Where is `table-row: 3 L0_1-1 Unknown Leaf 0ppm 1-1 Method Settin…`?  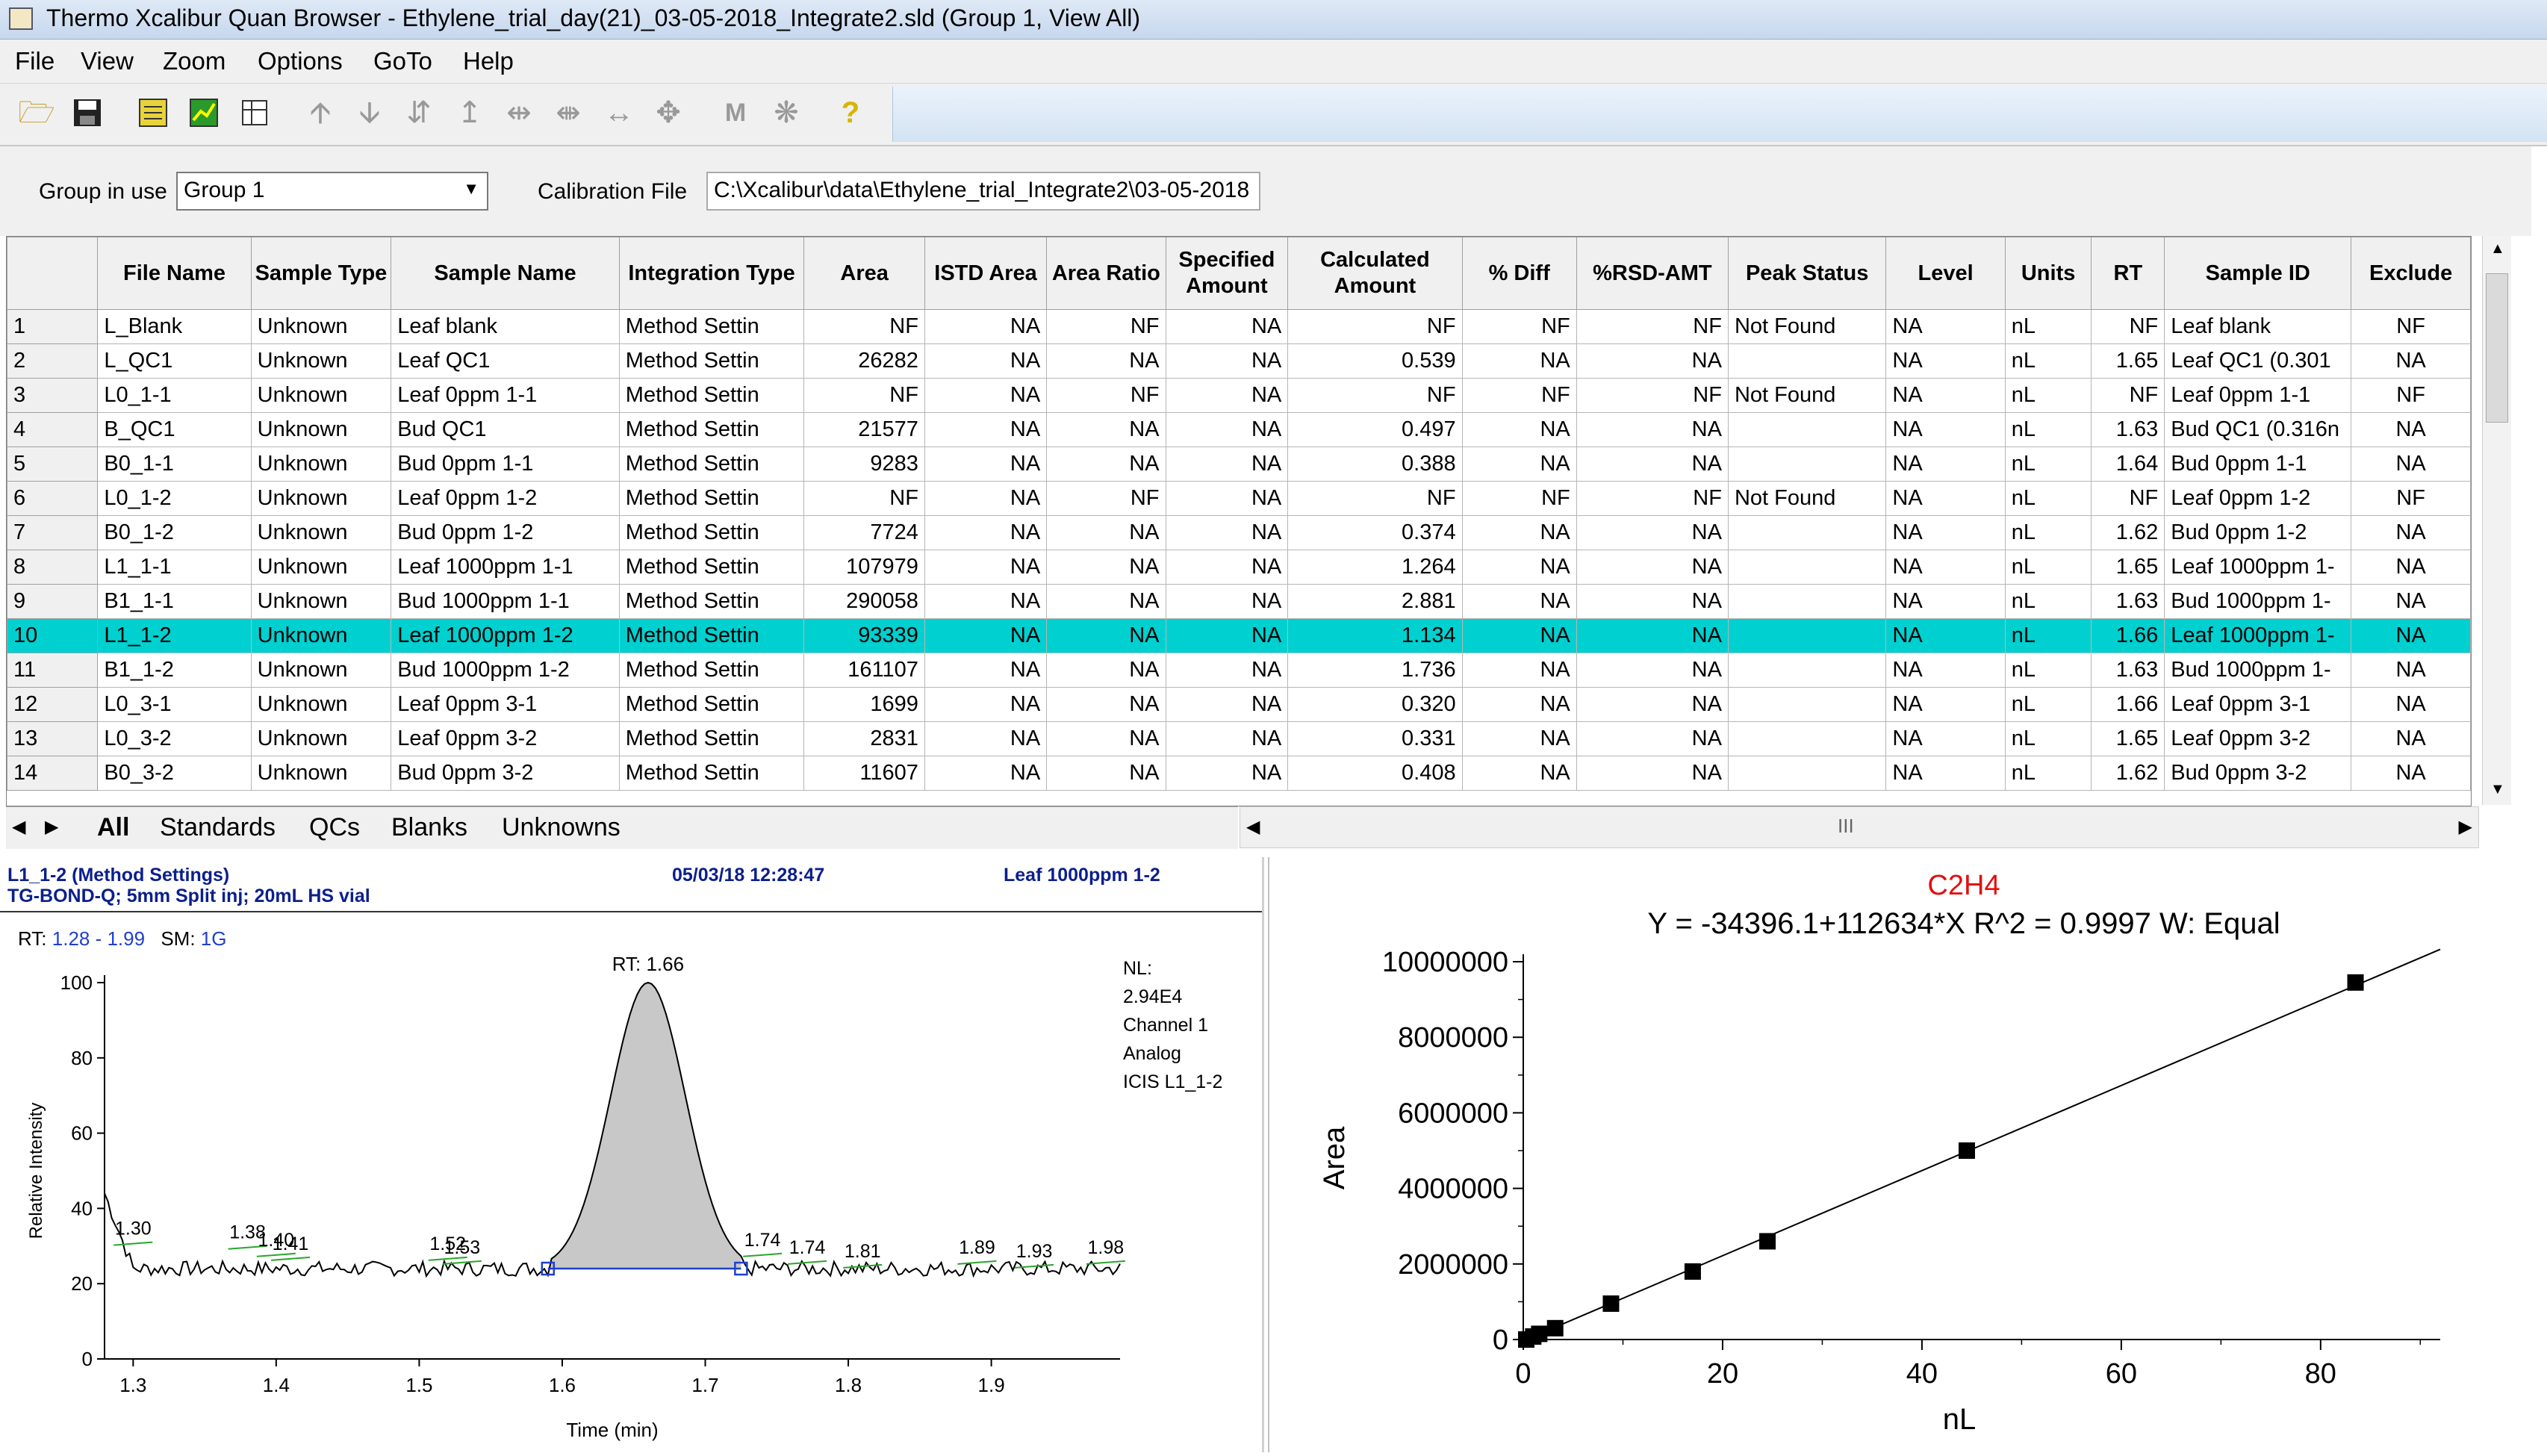
table-row: 3 L0_1-1 Unknown Leaf 0ppm 1-1 Method Settin… is located at coordinates (1239, 395).